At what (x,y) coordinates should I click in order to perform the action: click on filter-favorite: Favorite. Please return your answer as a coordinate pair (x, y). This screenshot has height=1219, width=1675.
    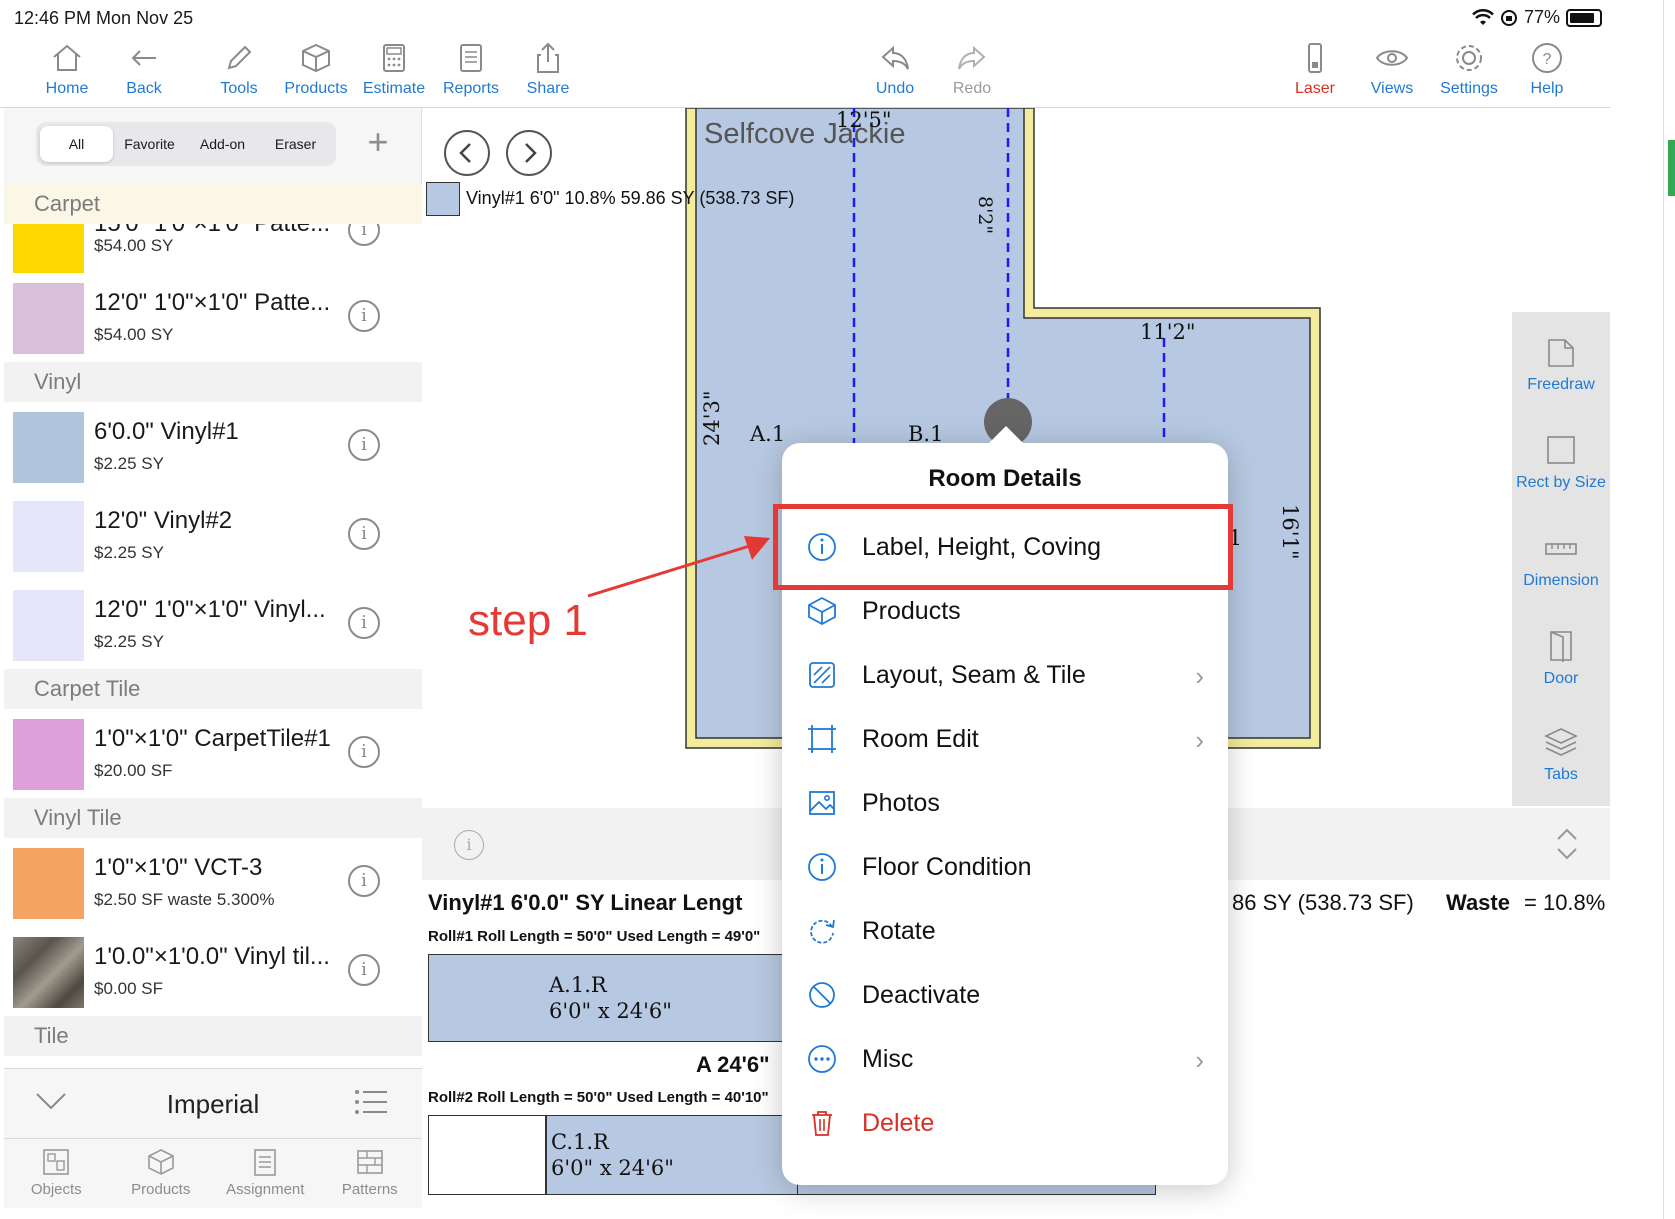
    Looking at the image, I should click on (149, 144).